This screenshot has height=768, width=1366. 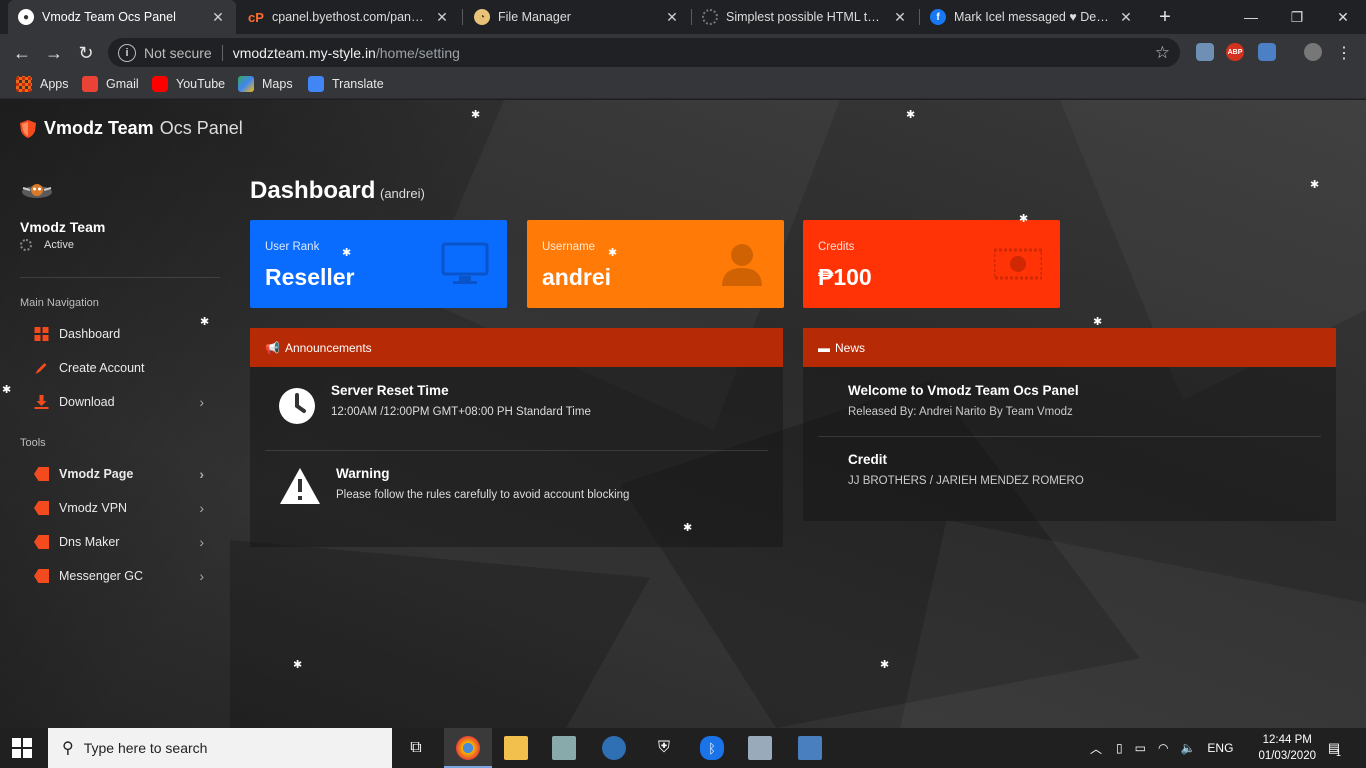 I want to click on tab-vmodz-panel: ● Vmodz Team Ocs Panel ✕, so click(x=122, y=17).